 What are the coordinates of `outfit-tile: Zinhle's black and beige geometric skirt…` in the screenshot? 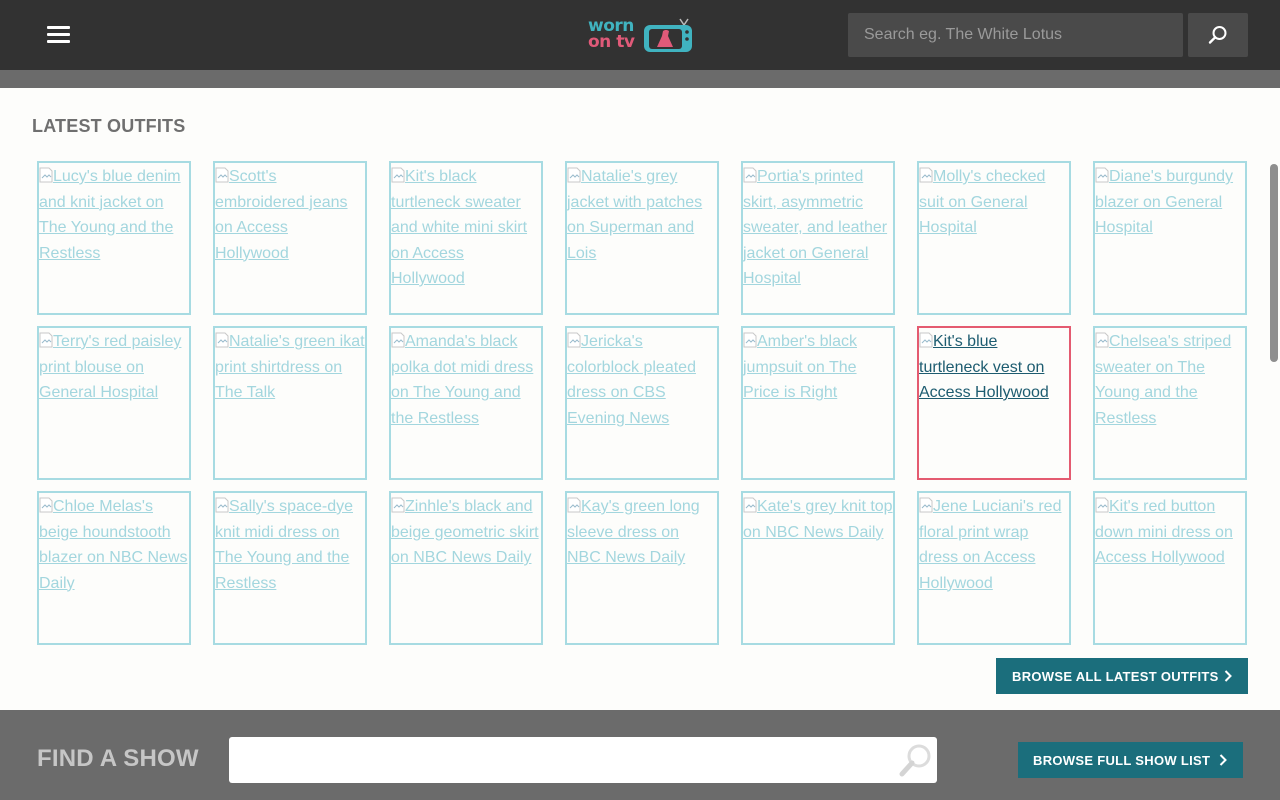 It's located at (466, 568).